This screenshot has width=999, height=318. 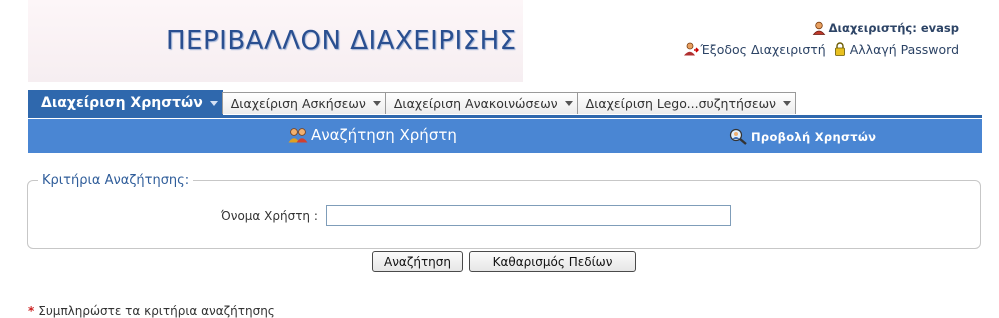 What do you see at coordinates (691, 49) in the screenshot?
I see `logout-icon` at bounding box center [691, 49].